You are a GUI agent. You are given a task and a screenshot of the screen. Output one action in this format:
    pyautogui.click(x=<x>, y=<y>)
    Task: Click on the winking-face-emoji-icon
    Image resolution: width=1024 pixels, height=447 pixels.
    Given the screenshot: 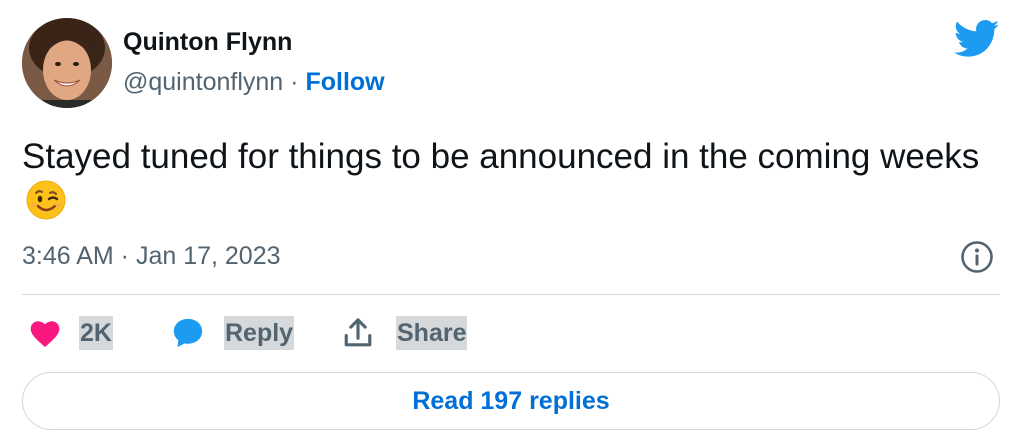 What is the action you would take?
    pyautogui.click(x=46, y=200)
    